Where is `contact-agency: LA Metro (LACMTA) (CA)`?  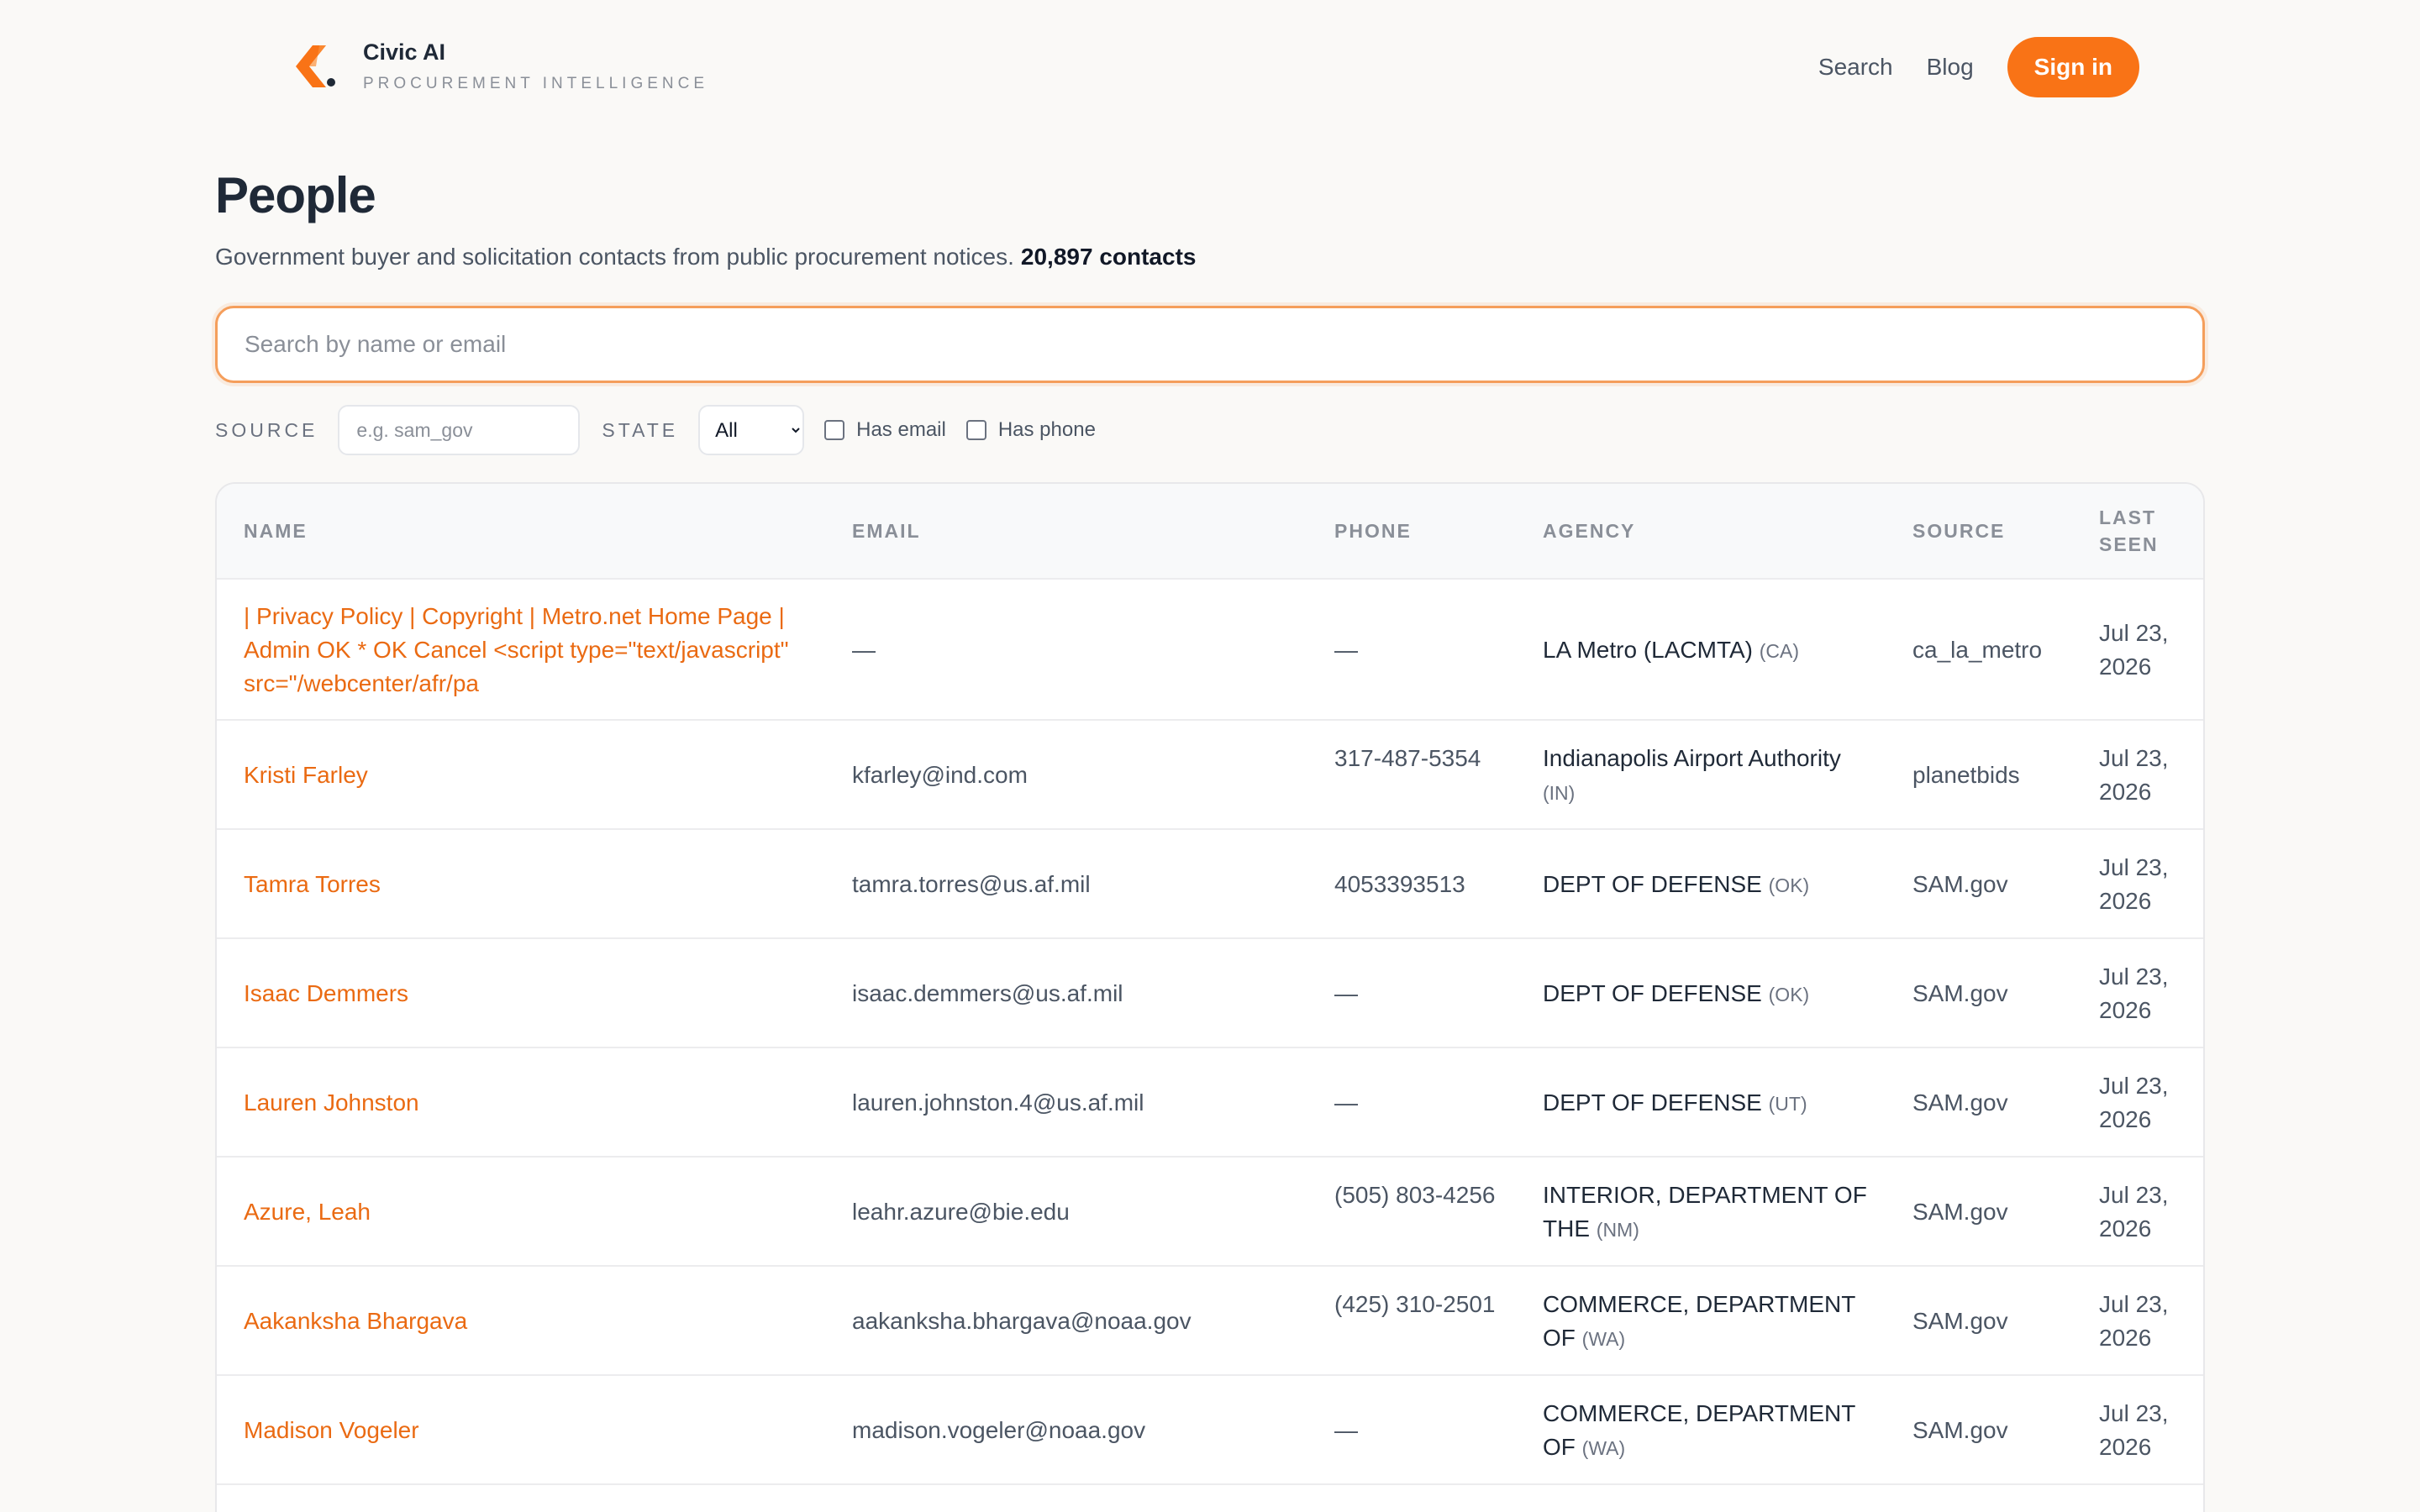
contact-agency: LA Metro (LACMTA) (CA) is located at coordinates (1711, 650).